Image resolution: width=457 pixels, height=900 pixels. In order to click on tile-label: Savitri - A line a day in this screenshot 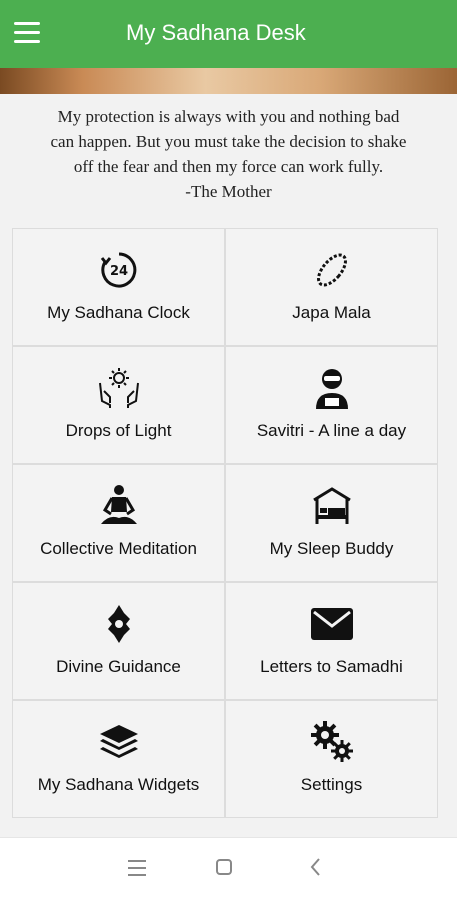, I will do `click(331, 430)`.